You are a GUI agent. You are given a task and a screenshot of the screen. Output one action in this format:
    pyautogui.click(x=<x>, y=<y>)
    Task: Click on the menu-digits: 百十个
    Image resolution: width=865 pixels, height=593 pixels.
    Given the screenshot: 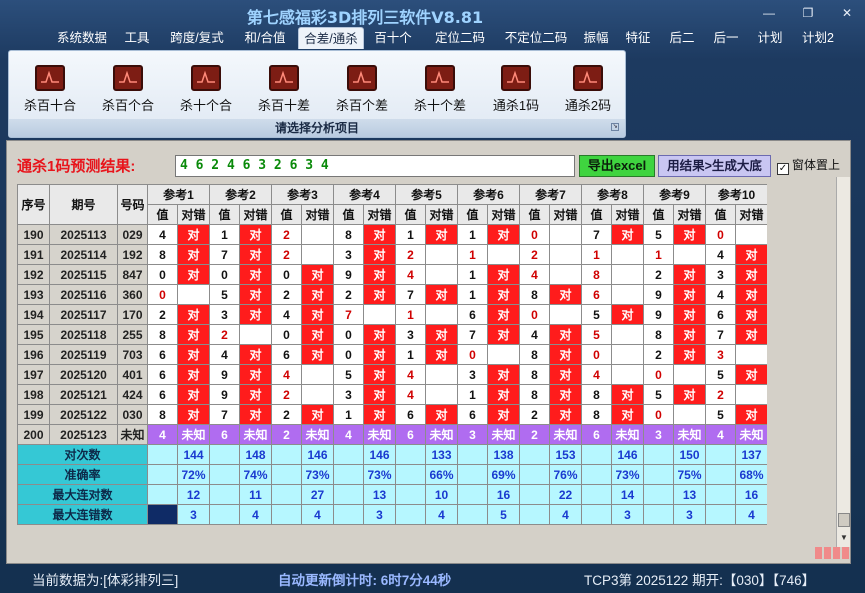 What is the action you would take?
    pyautogui.click(x=393, y=38)
    